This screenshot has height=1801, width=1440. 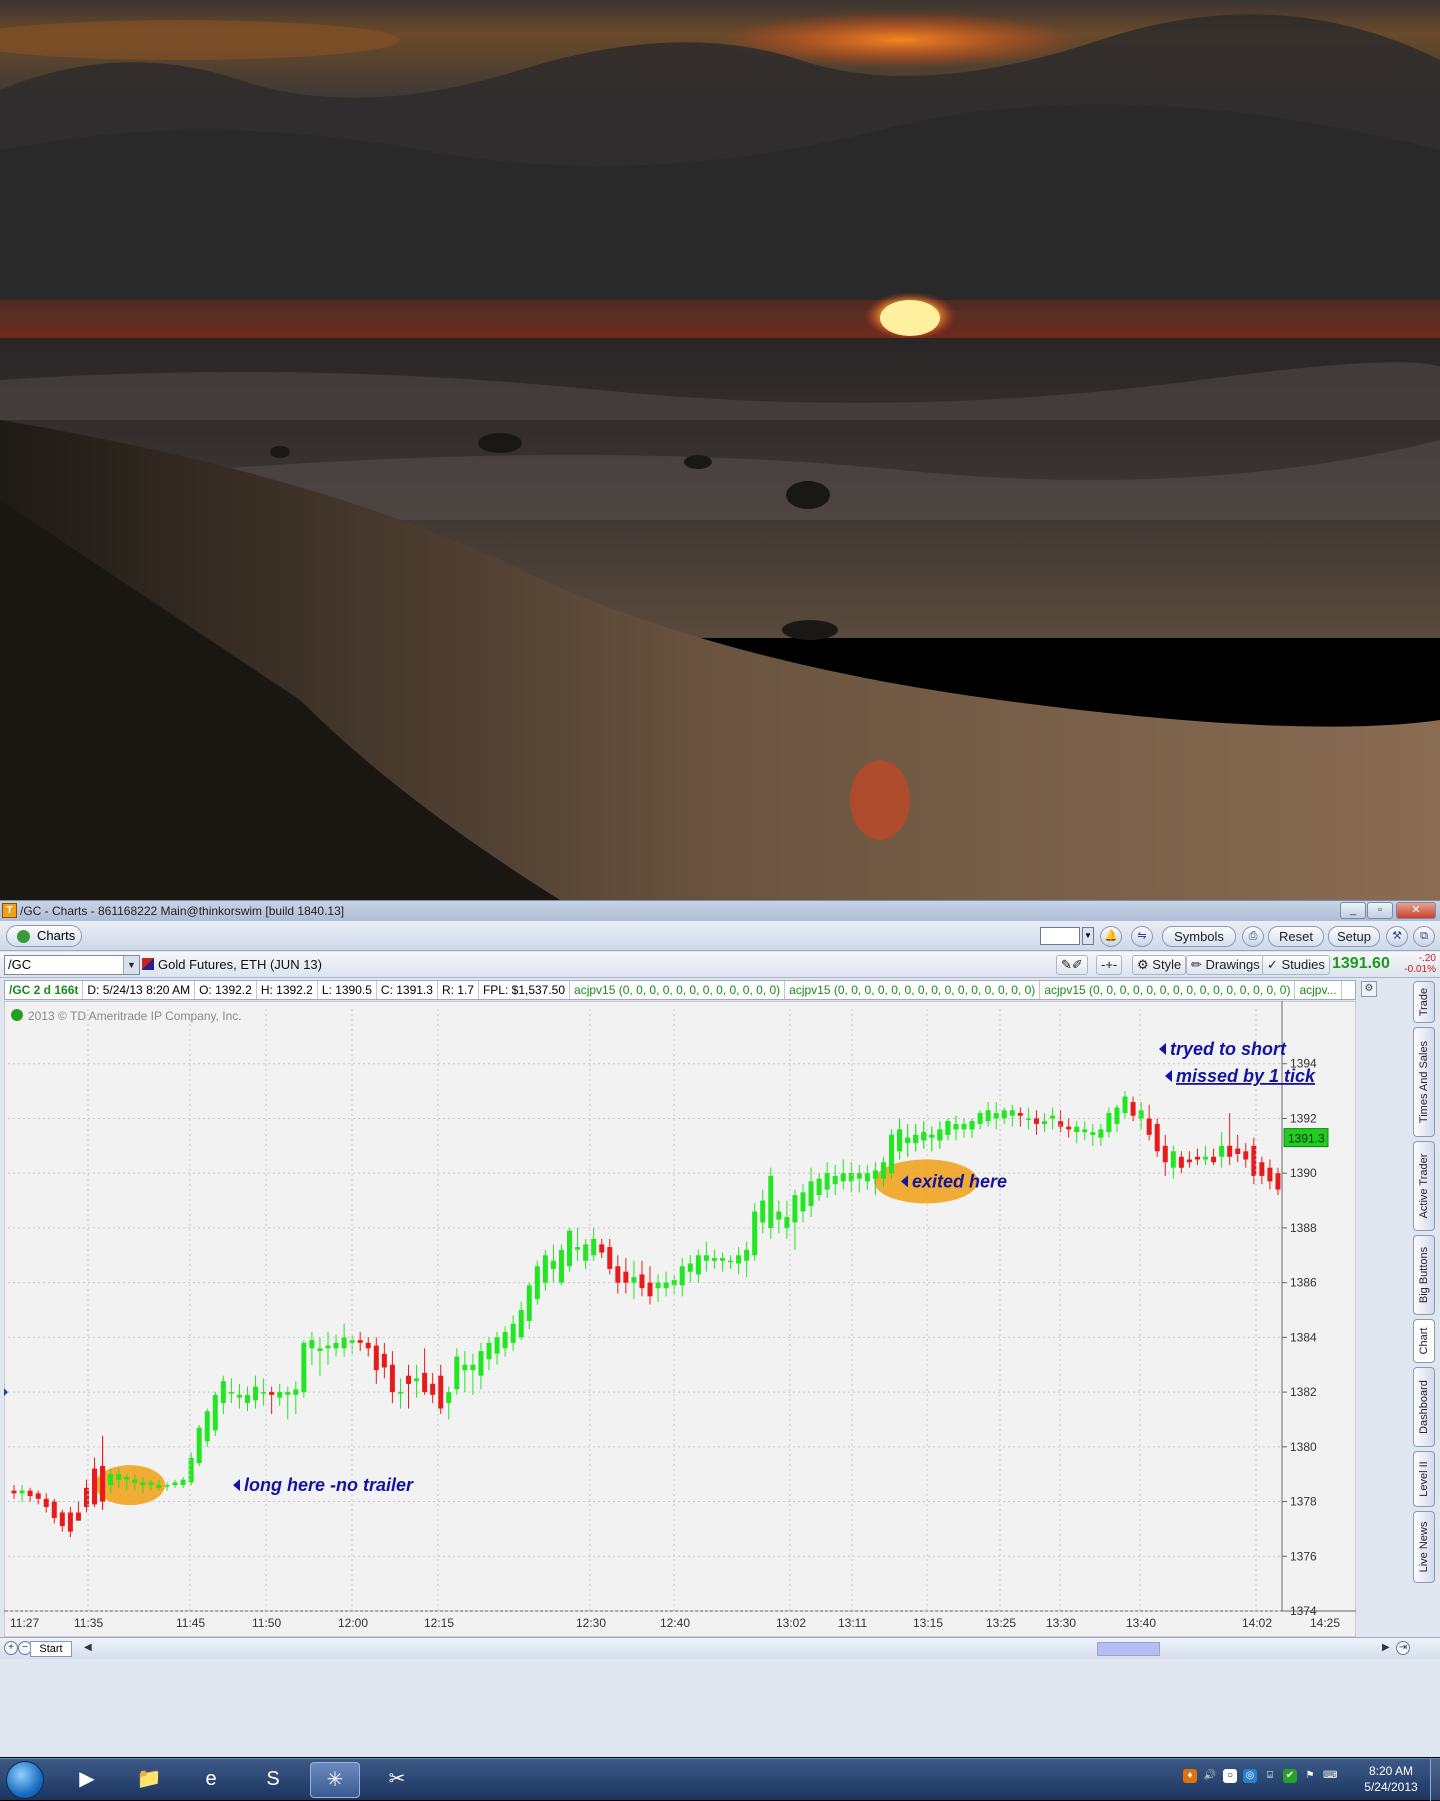 I want to click on layout-dropdown-icon: ▼, so click(x=1088, y=936).